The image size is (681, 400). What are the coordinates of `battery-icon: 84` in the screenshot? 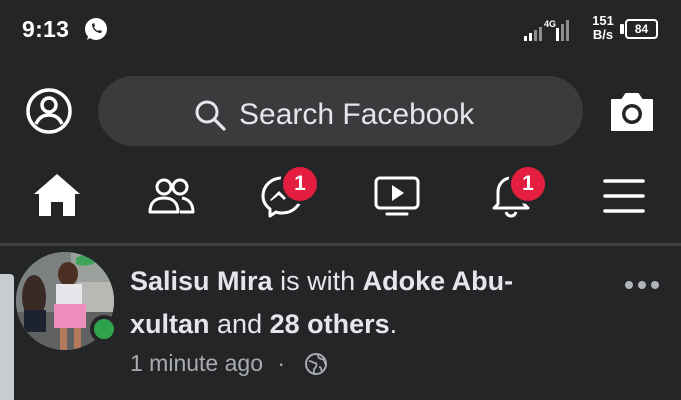 It's located at (639, 29).